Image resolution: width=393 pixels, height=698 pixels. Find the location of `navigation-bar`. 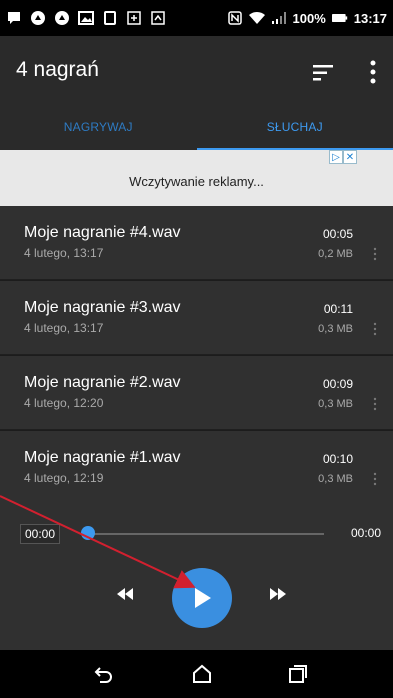

navigation-bar is located at coordinates (196, 674).